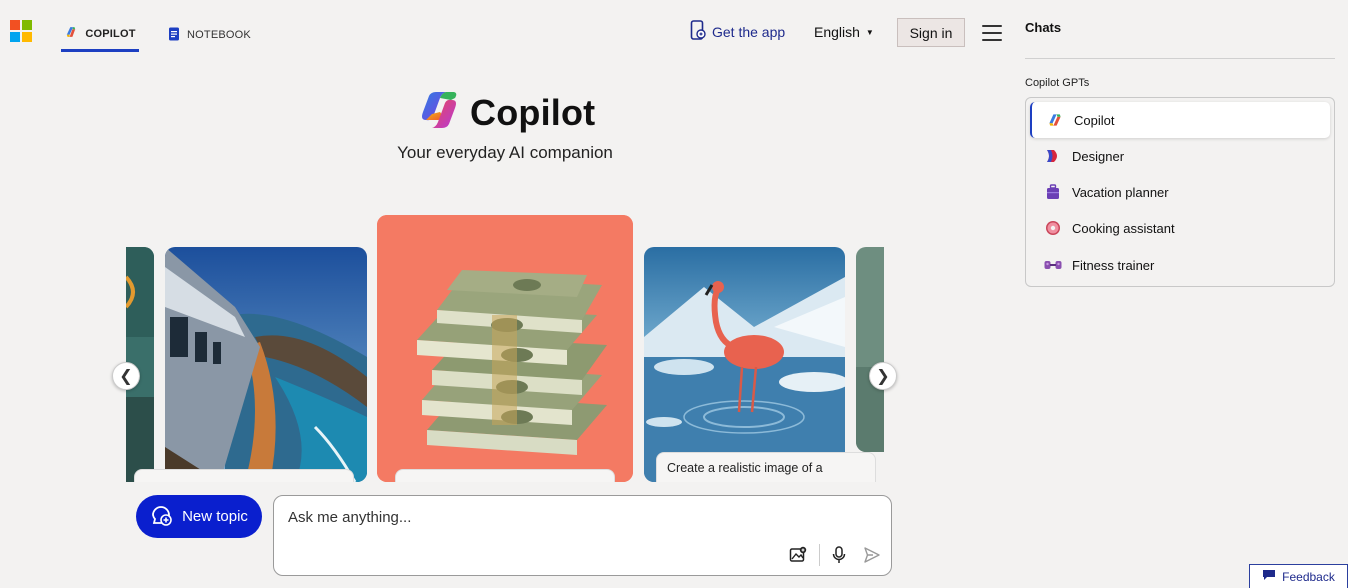 The width and height of the screenshot is (1348, 588). I want to click on image-upload-icon, so click(798, 555).